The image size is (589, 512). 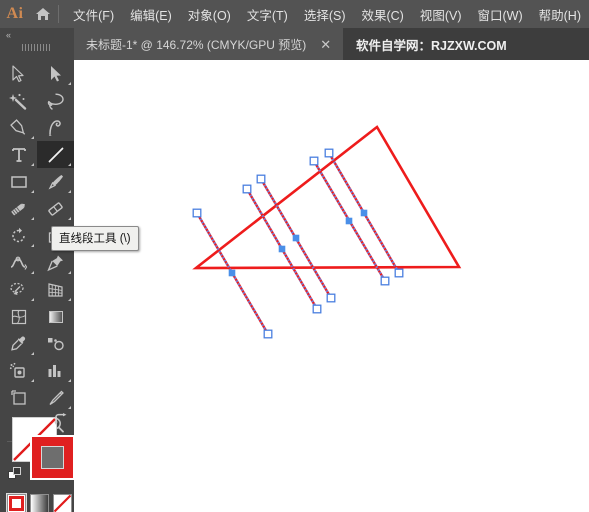 I want to click on free-transform-tool, so click(x=55, y=262).